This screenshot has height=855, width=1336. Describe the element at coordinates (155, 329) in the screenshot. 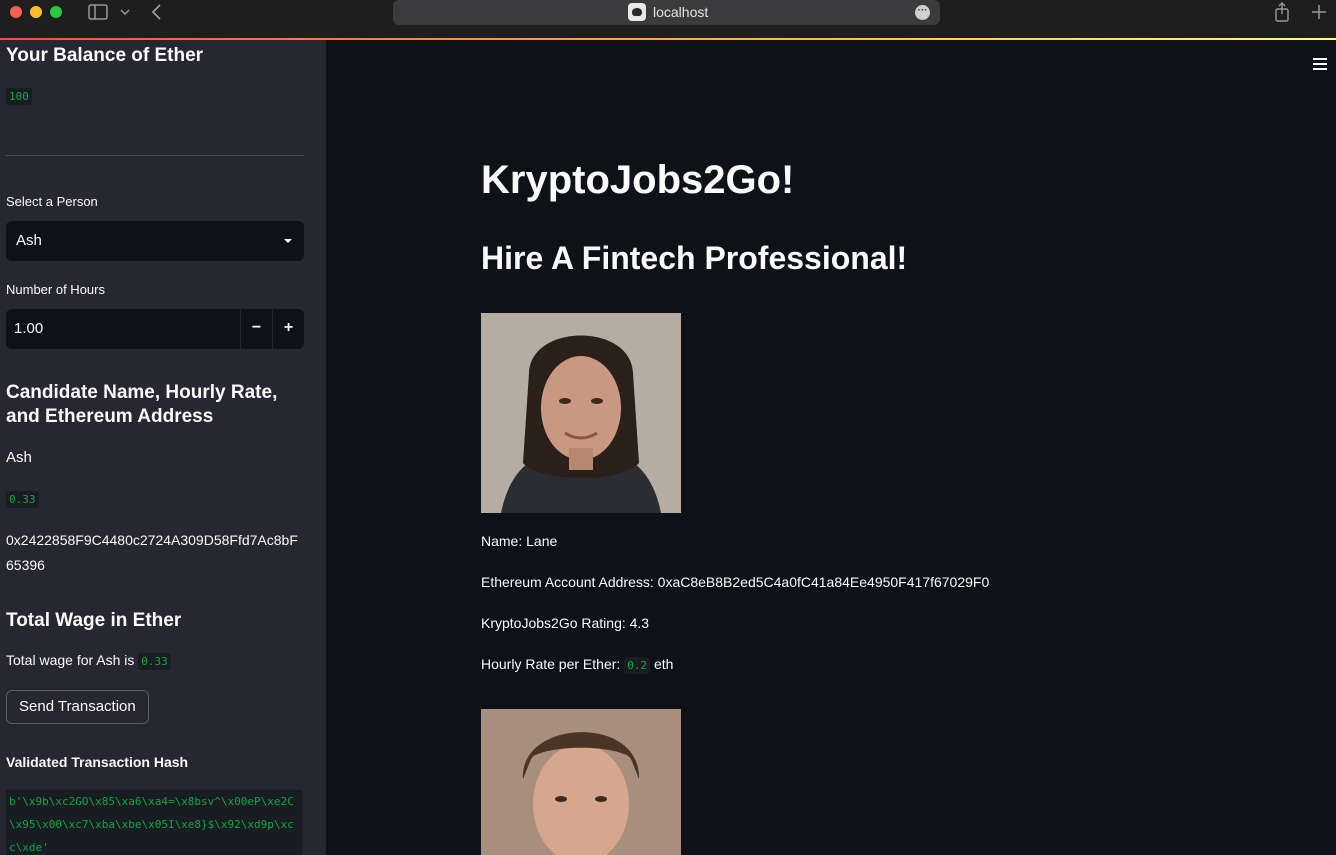

I see `hours-stepper: 1.00 − +` at that location.